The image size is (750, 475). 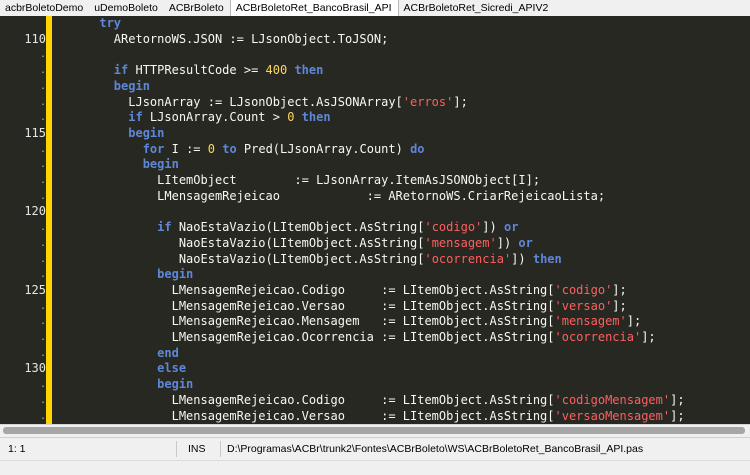 What do you see at coordinates (583, 305) in the screenshot?
I see `string-token: 'versao'` at bounding box center [583, 305].